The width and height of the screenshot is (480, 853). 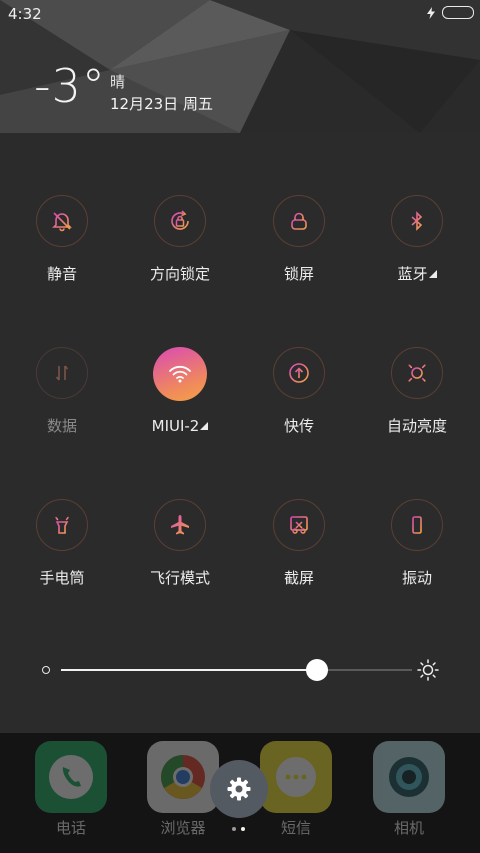 What do you see at coordinates (175, 426) in the screenshot?
I see `tile-label: MIUI-2` at bounding box center [175, 426].